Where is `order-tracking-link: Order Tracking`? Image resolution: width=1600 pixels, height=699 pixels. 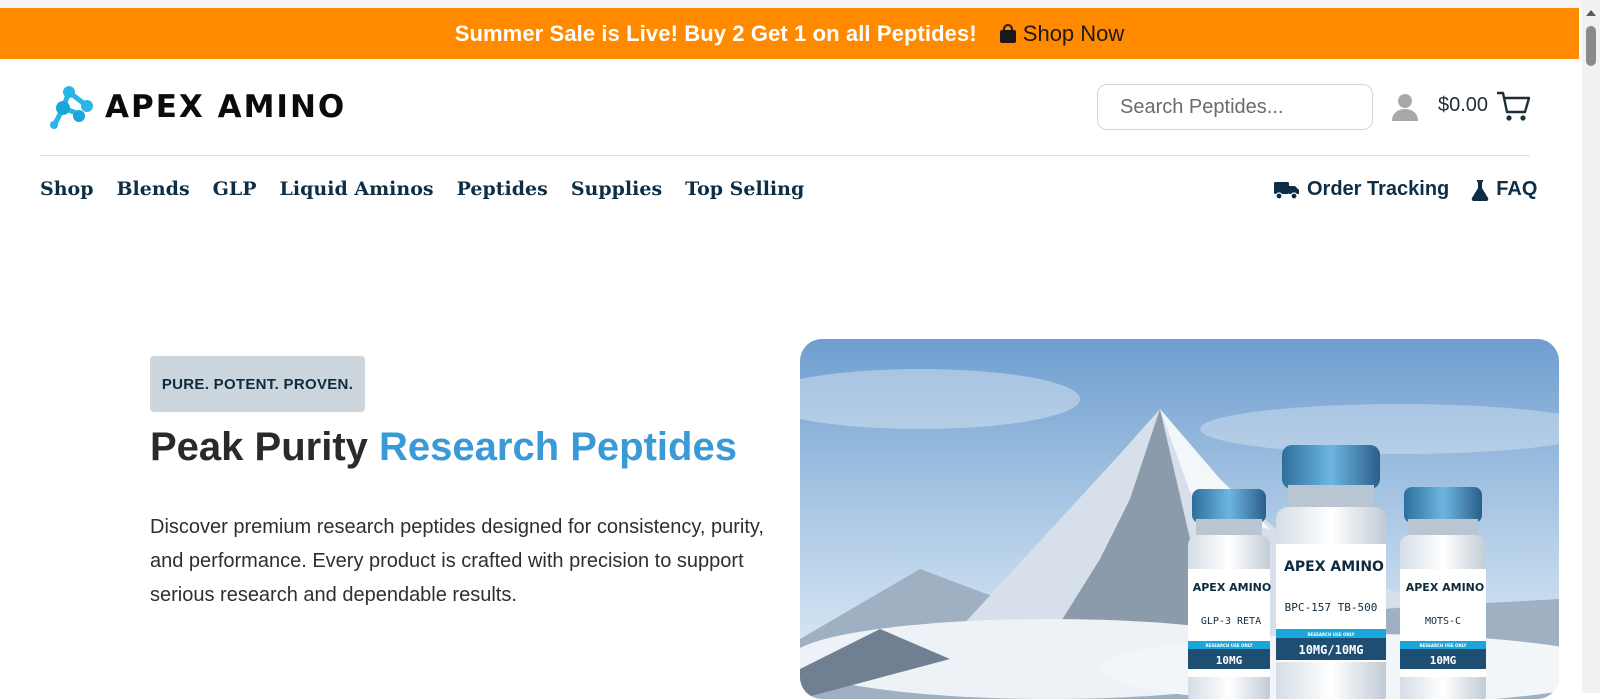
order-tracking-link: Order Tracking is located at coordinates (1361, 189).